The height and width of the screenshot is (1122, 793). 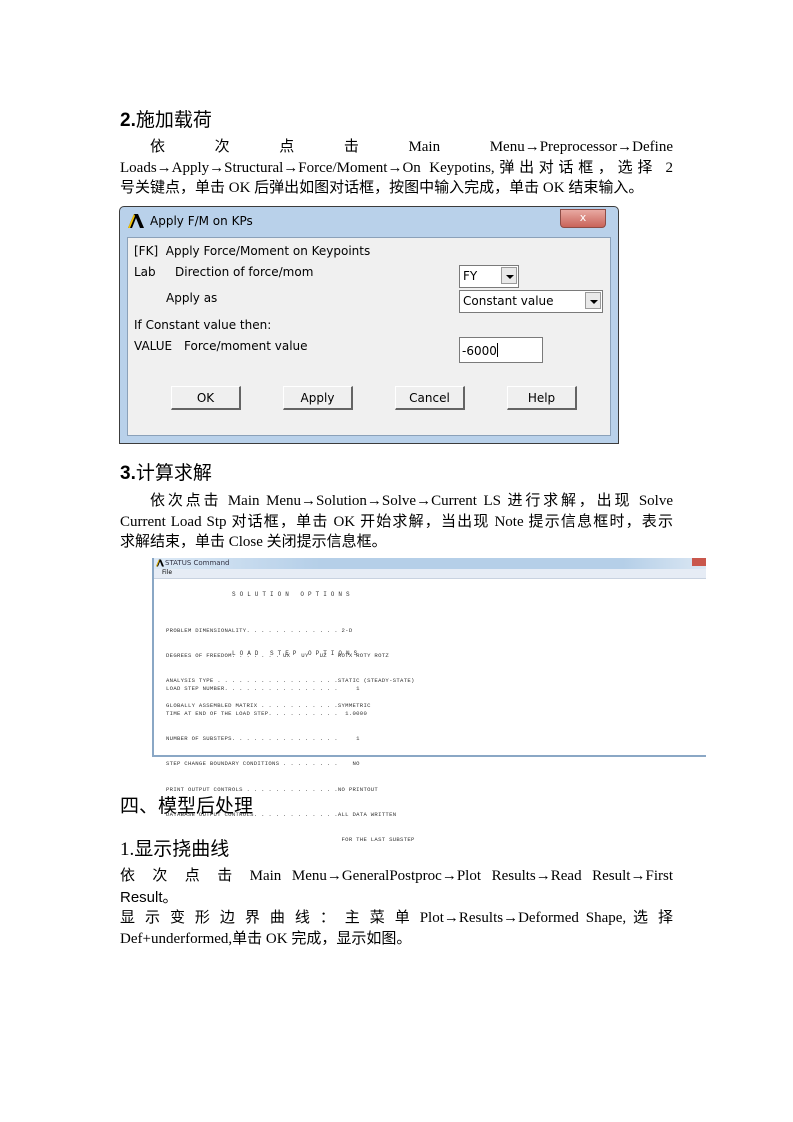 What do you see at coordinates (497, 350) in the screenshot?
I see `text-caret` at bounding box center [497, 350].